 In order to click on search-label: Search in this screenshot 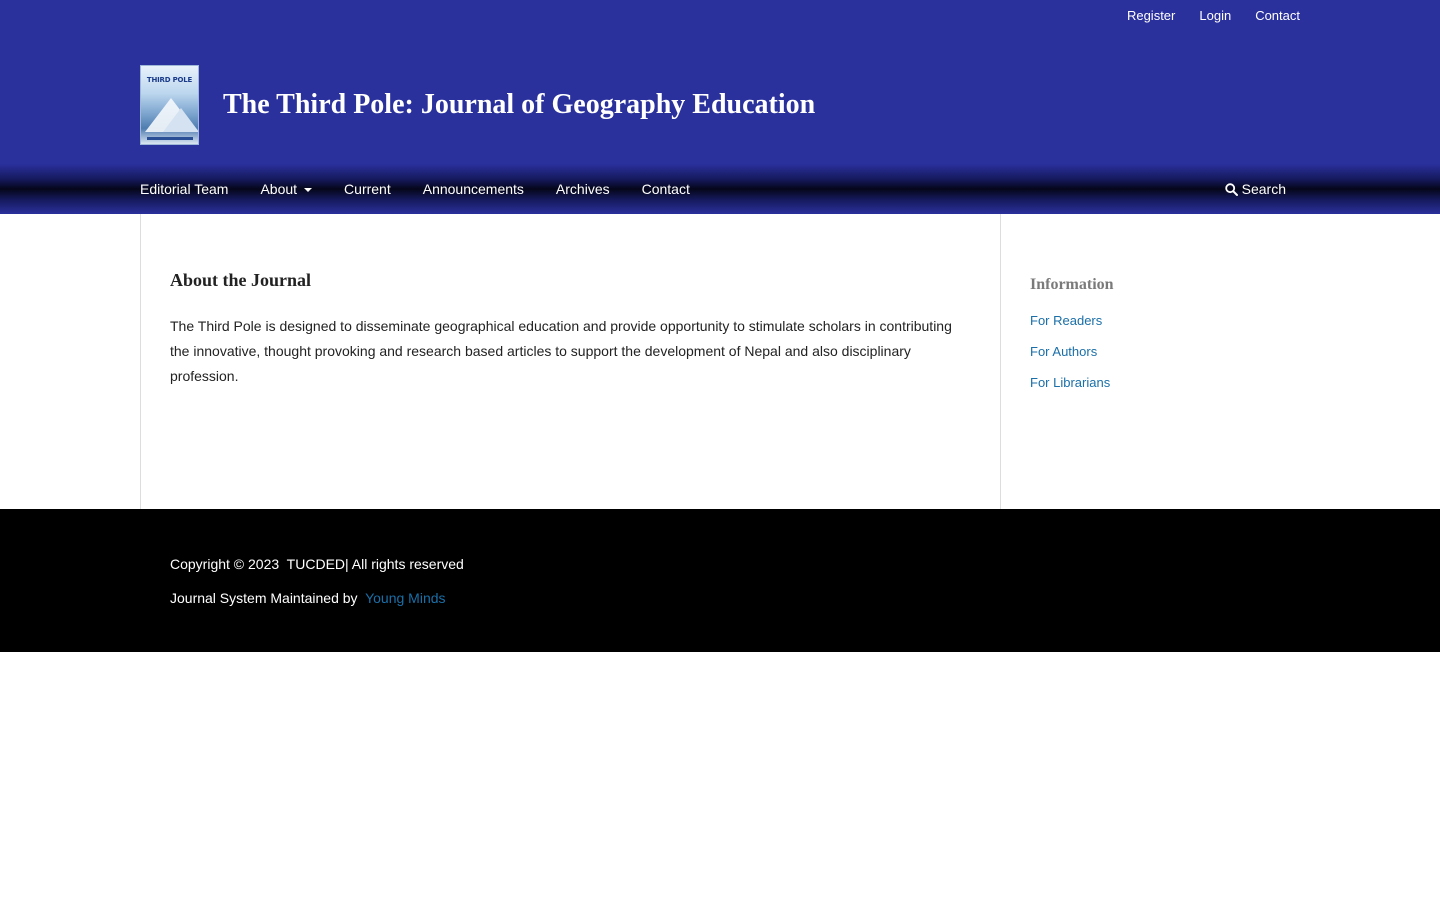, I will do `click(1263, 189)`.